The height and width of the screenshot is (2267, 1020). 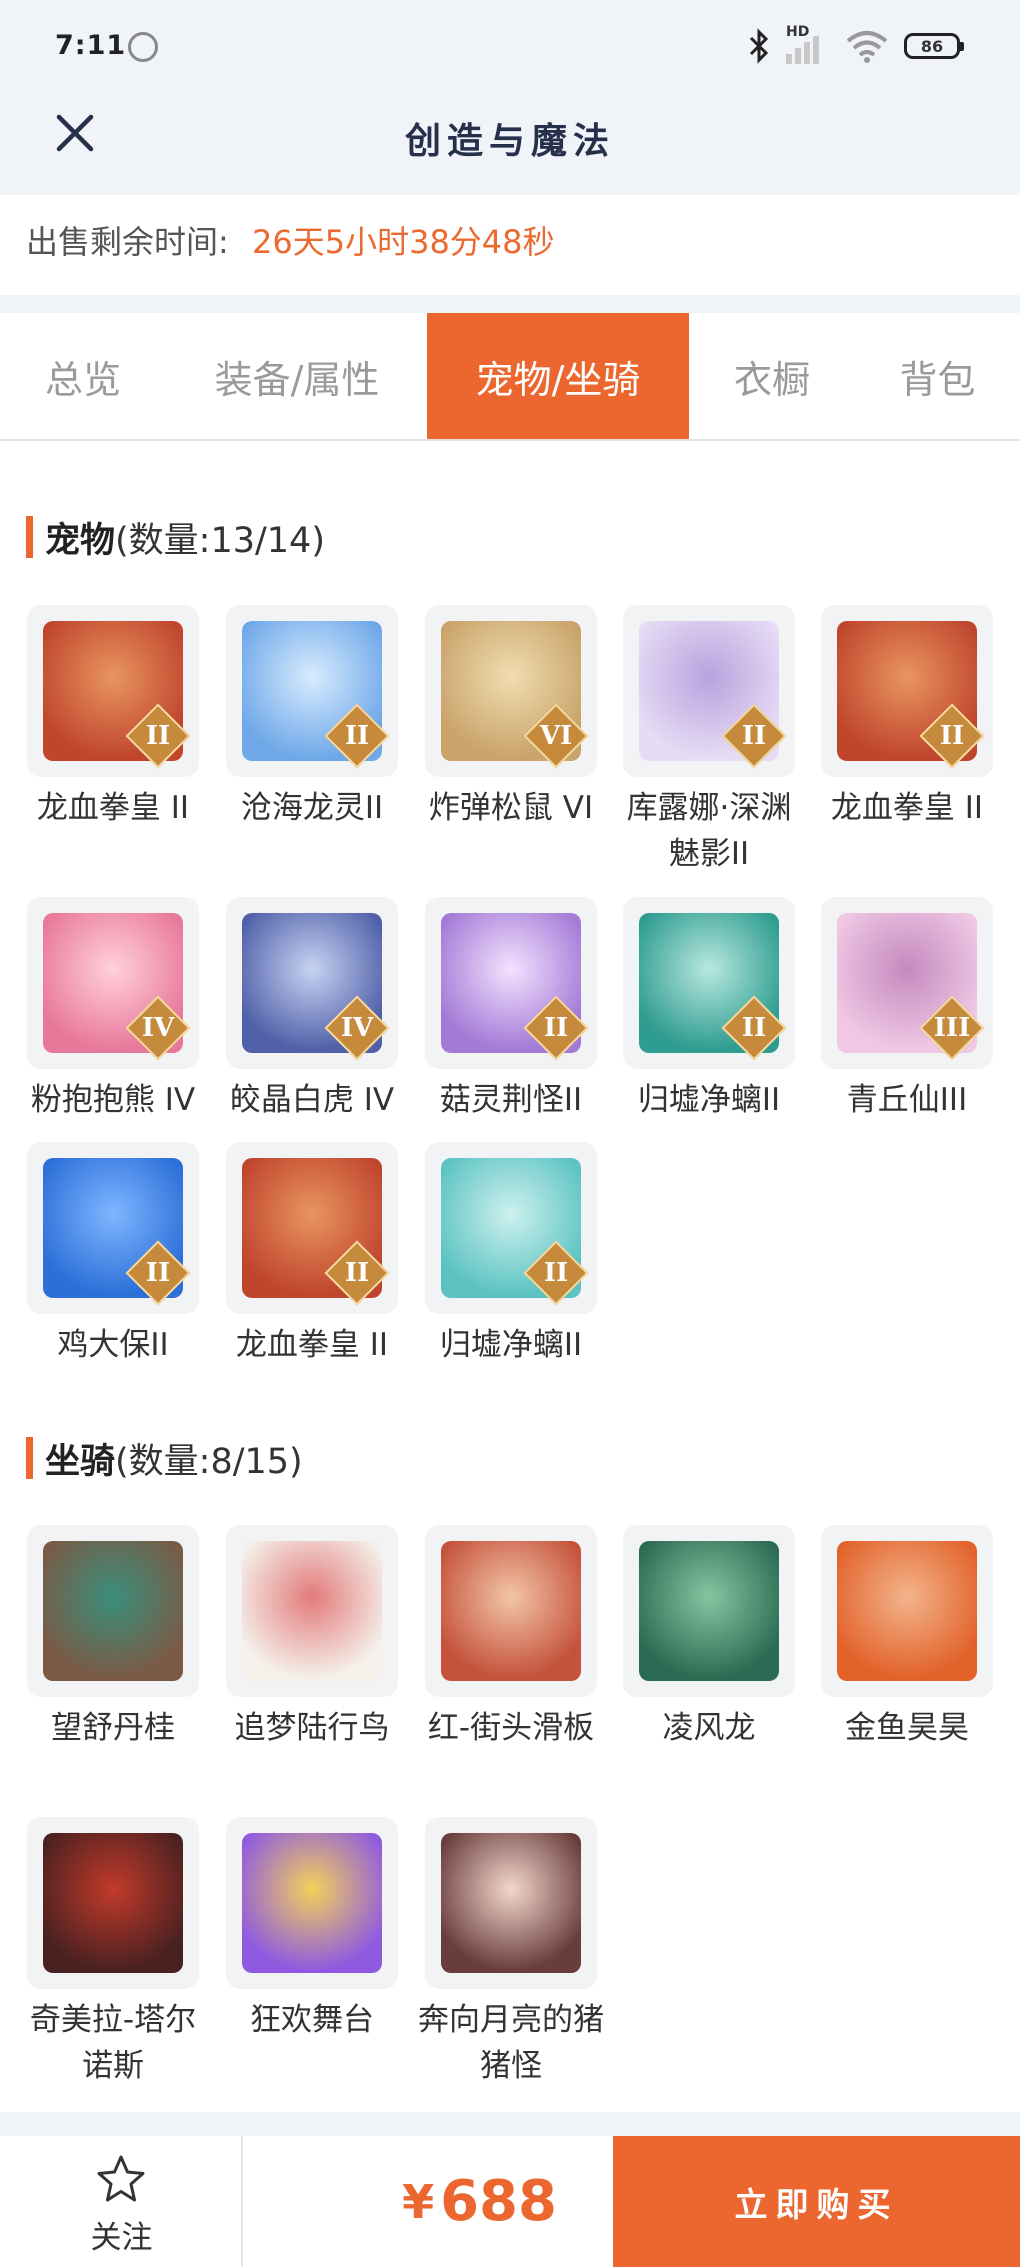 What do you see at coordinates (209, 1461) in the screenshot?
I see `mounts-count: (数量:8/15)` at bounding box center [209, 1461].